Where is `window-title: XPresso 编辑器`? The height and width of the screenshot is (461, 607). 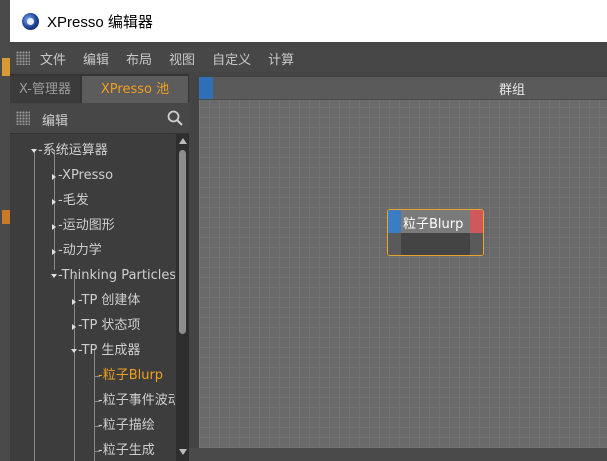
window-title: XPresso 编辑器 is located at coordinates (100, 22).